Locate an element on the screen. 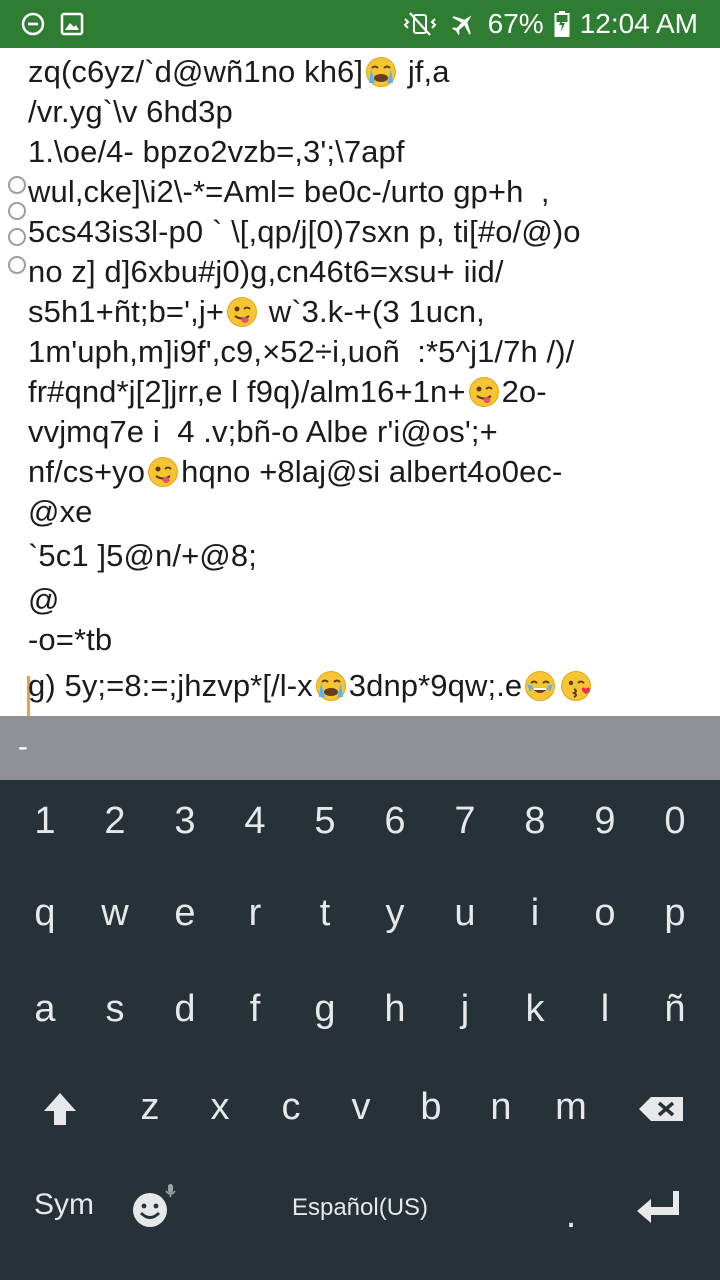  key-d: d is located at coordinates (185, 1009).